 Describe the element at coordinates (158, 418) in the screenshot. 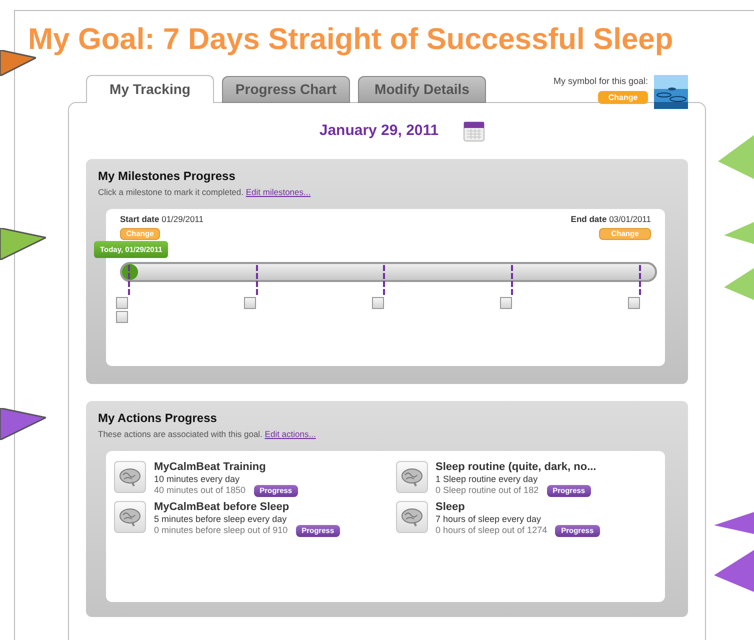

I see `section-title: My Actions Progress` at that location.